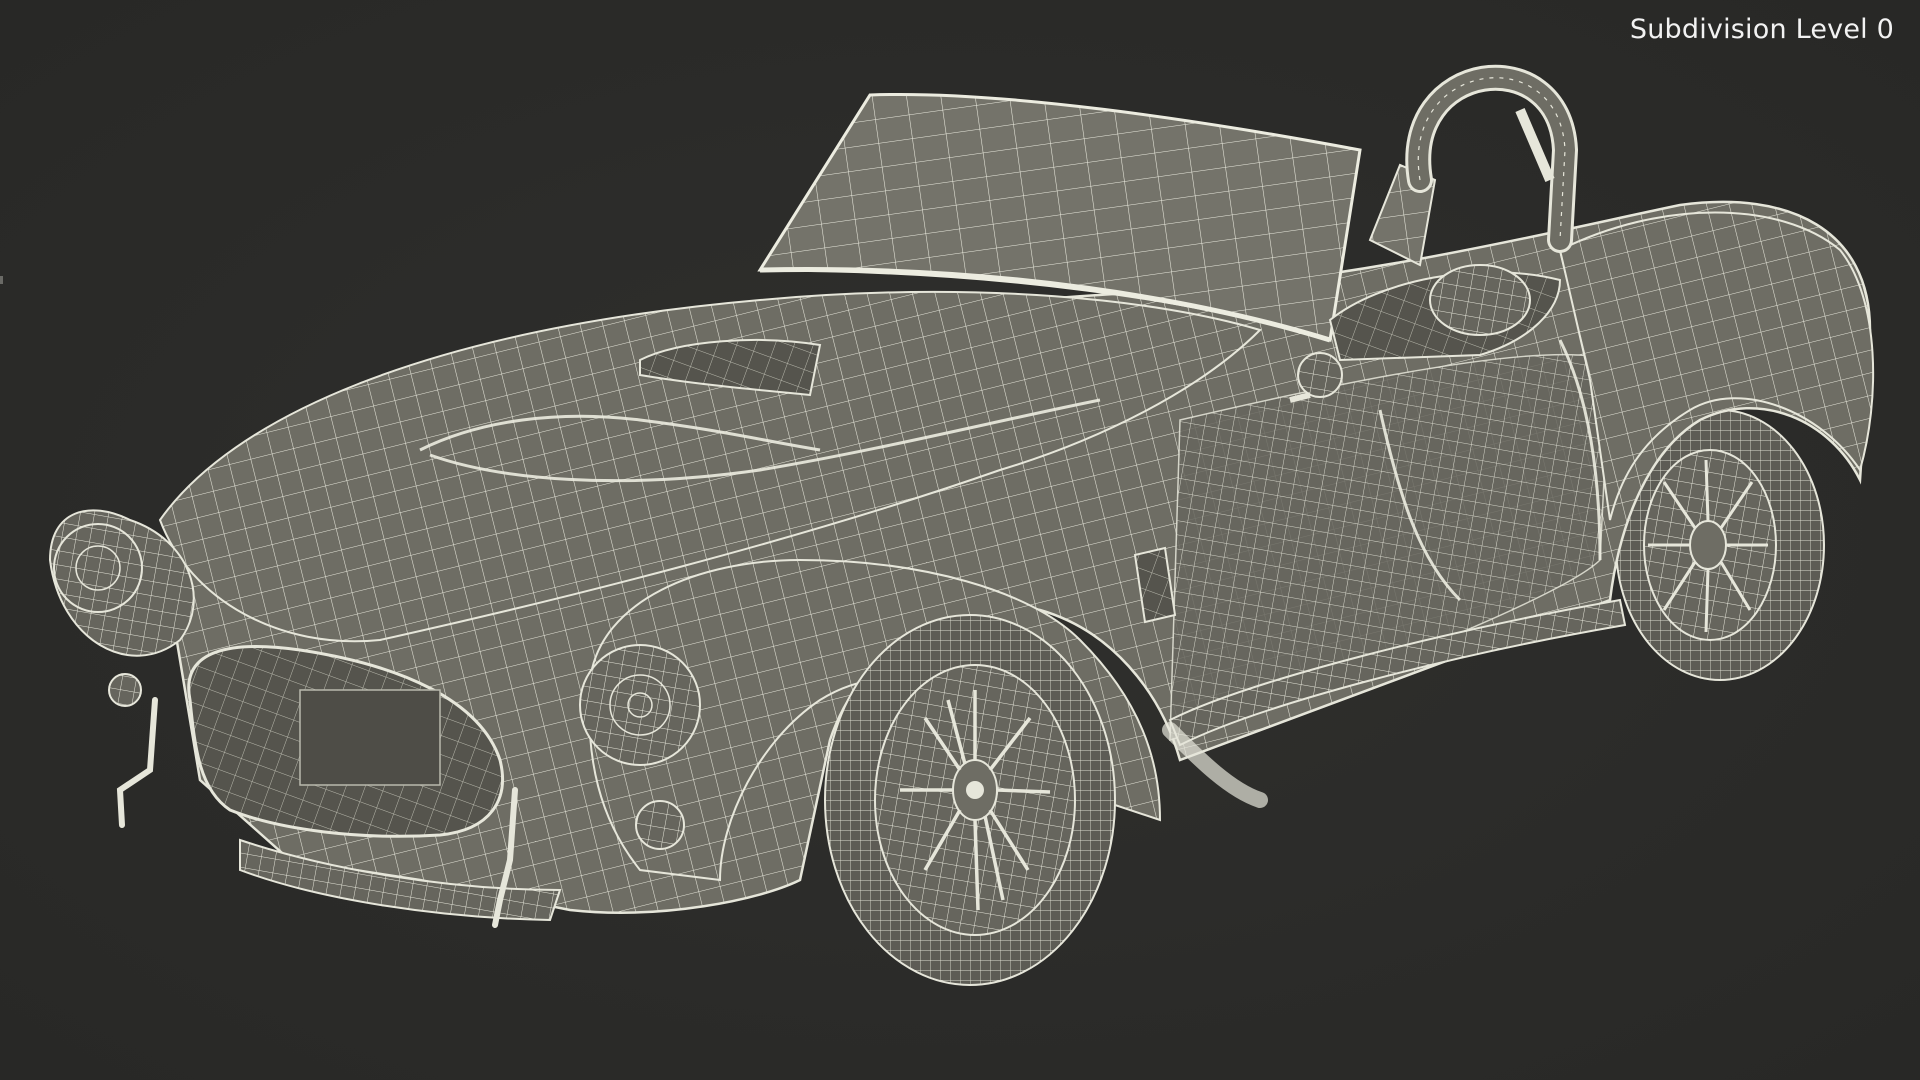 This screenshot has height=1080, width=1920. Describe the element at coordinates (640, 705) in the screenshot. I see `right-headlight` at that location.